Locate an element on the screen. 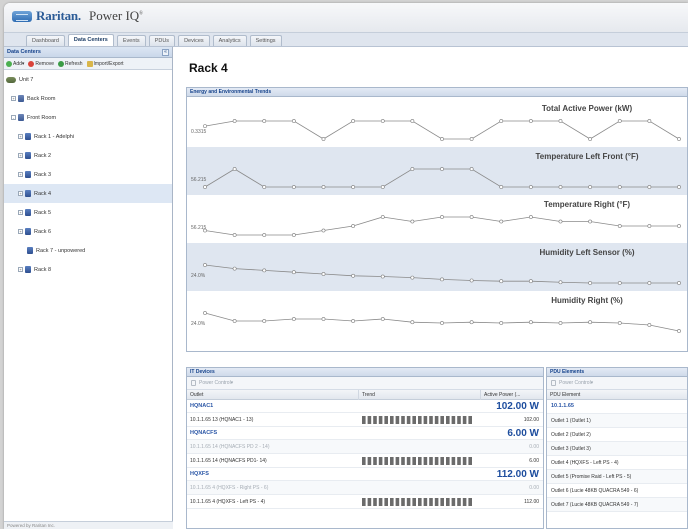 Image resolution: width=688 pixels, height=529 pixels. brand-name: Raritan. is located at coordinates (58, 15).